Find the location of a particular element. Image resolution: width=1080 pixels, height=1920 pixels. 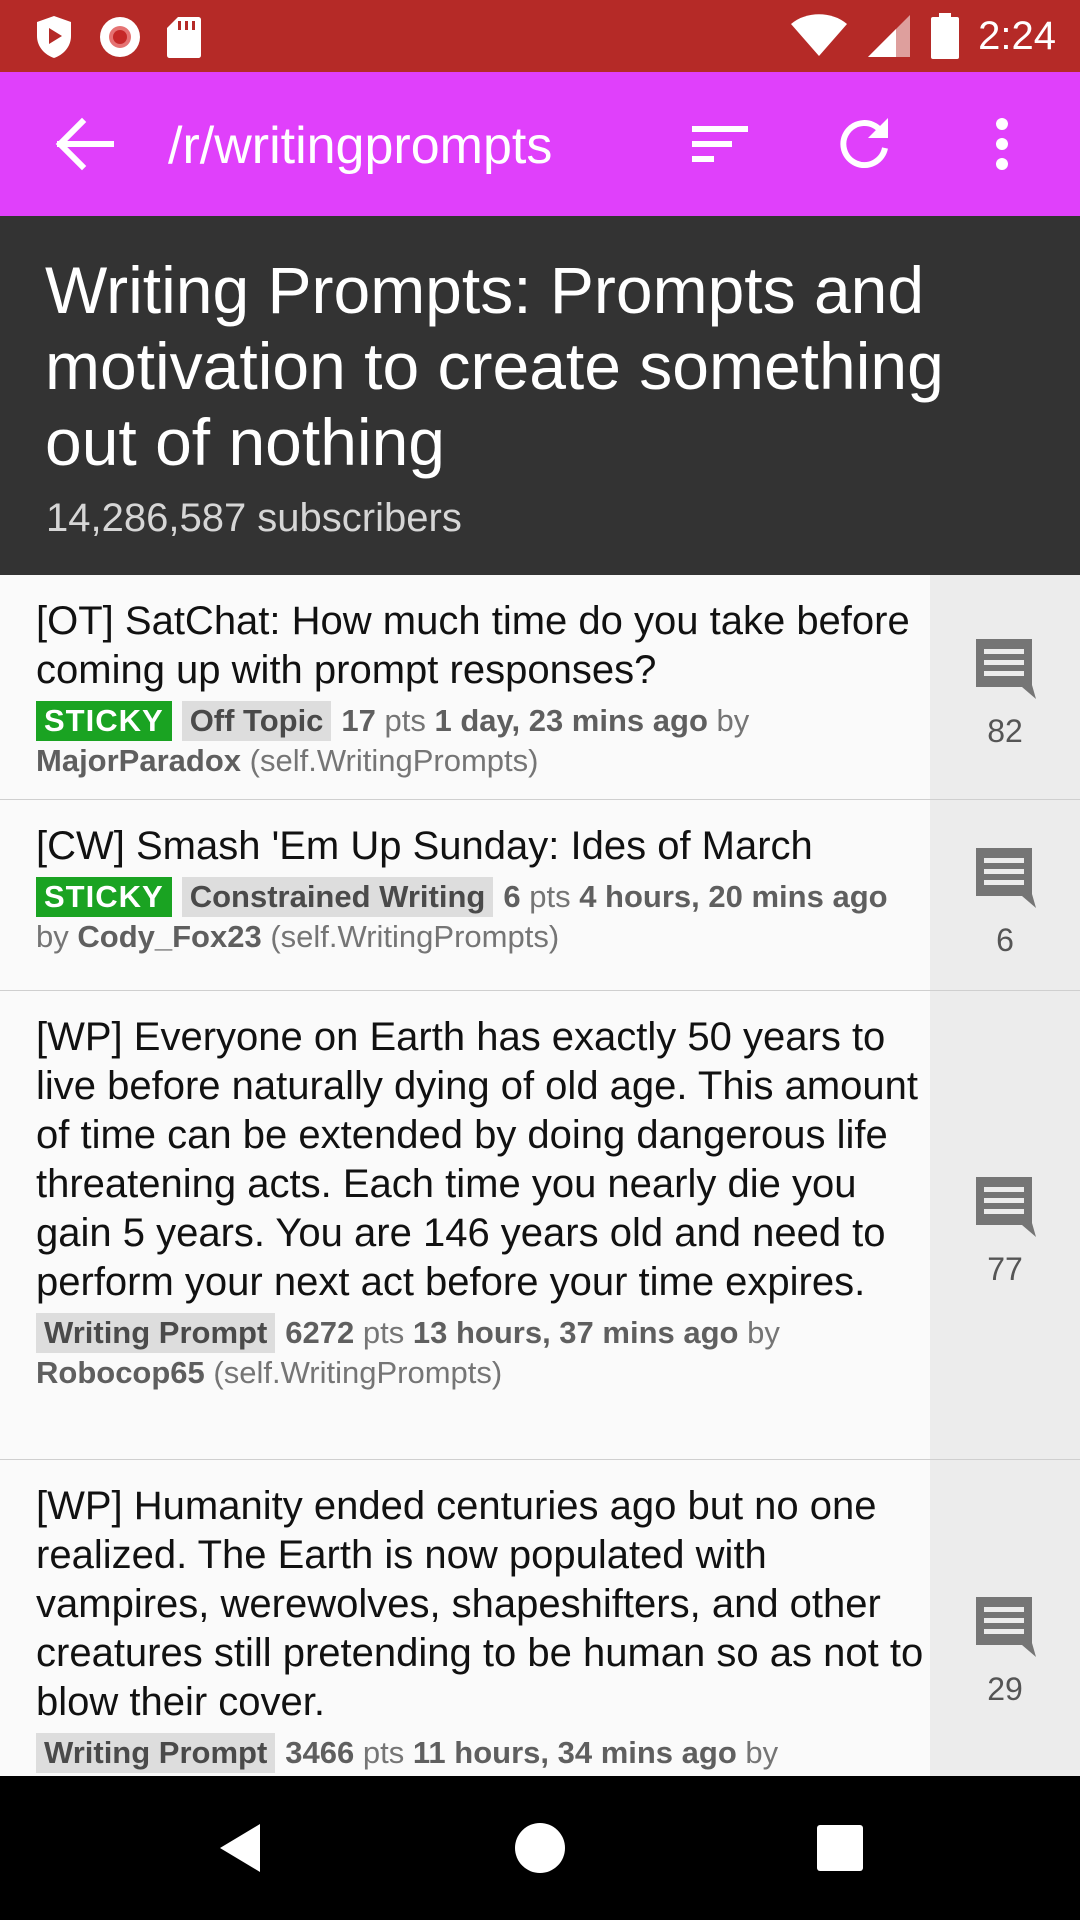

comments-button: 29 is located at coordinates (1005, 1618).